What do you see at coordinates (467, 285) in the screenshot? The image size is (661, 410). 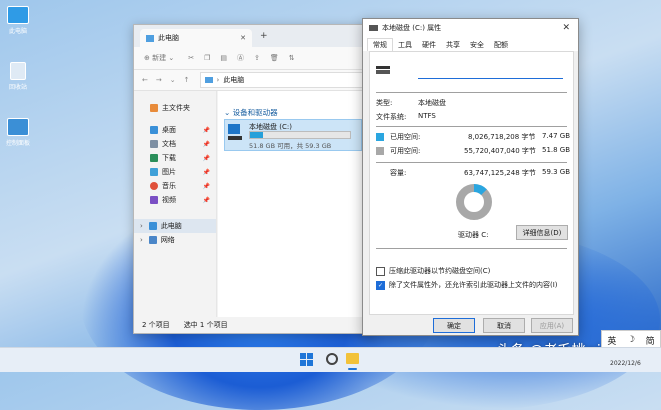 I see `index-checkbox-row: ✓ 除了文件属性外，还允许索引此驱动器上文件的内容(I)` at bounding box center [467, 285].